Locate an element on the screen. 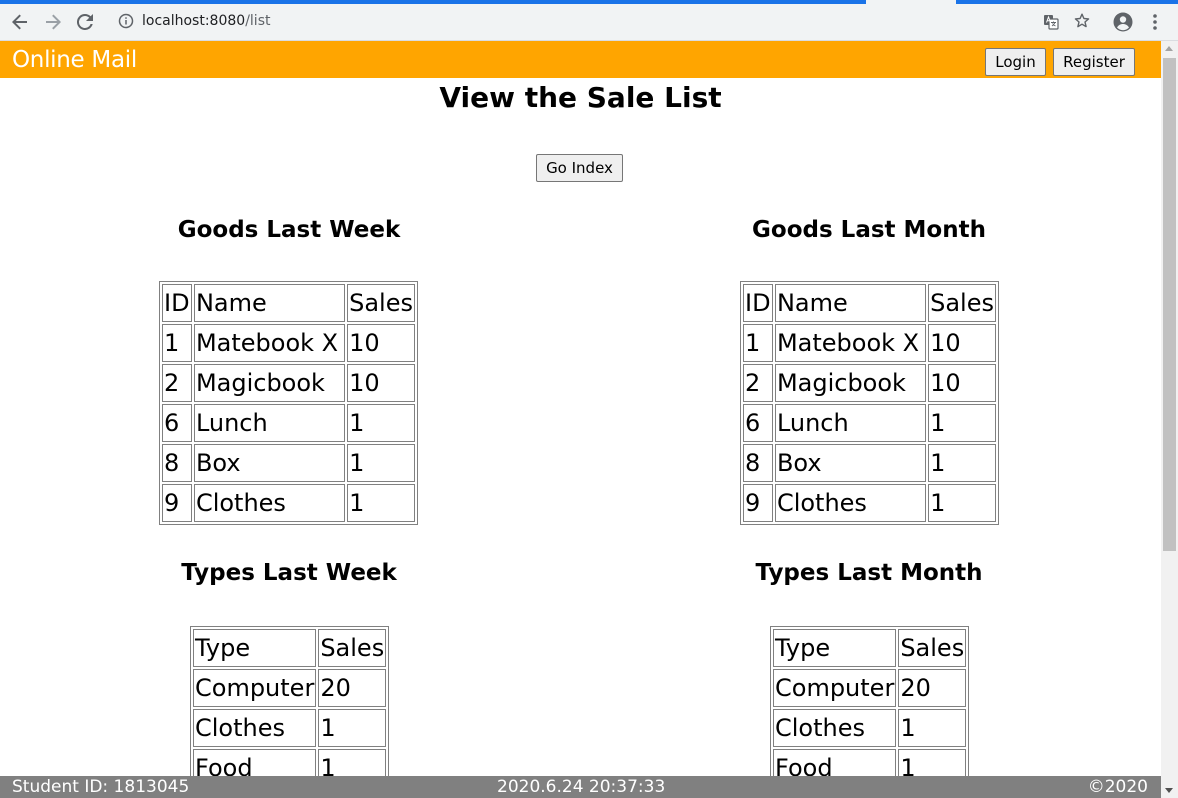  goods-last-month-title: Goods Last Month is located at coordinates (869, 230).